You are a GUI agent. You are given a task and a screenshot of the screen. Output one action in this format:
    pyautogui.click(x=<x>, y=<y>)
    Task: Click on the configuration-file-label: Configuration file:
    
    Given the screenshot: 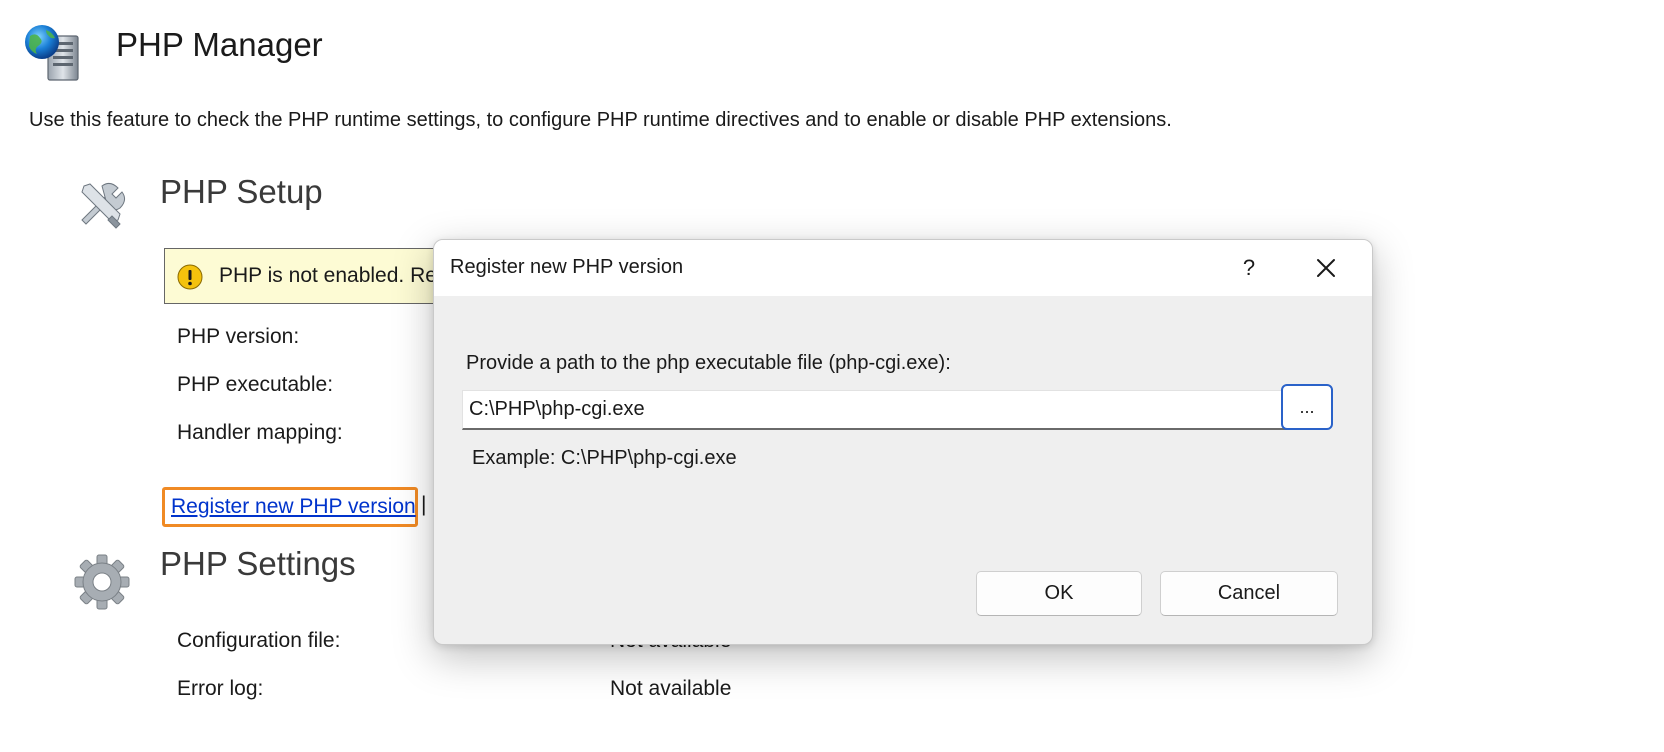 What is the action you would take?
    pyautogui.click(x=259, y=640)
    